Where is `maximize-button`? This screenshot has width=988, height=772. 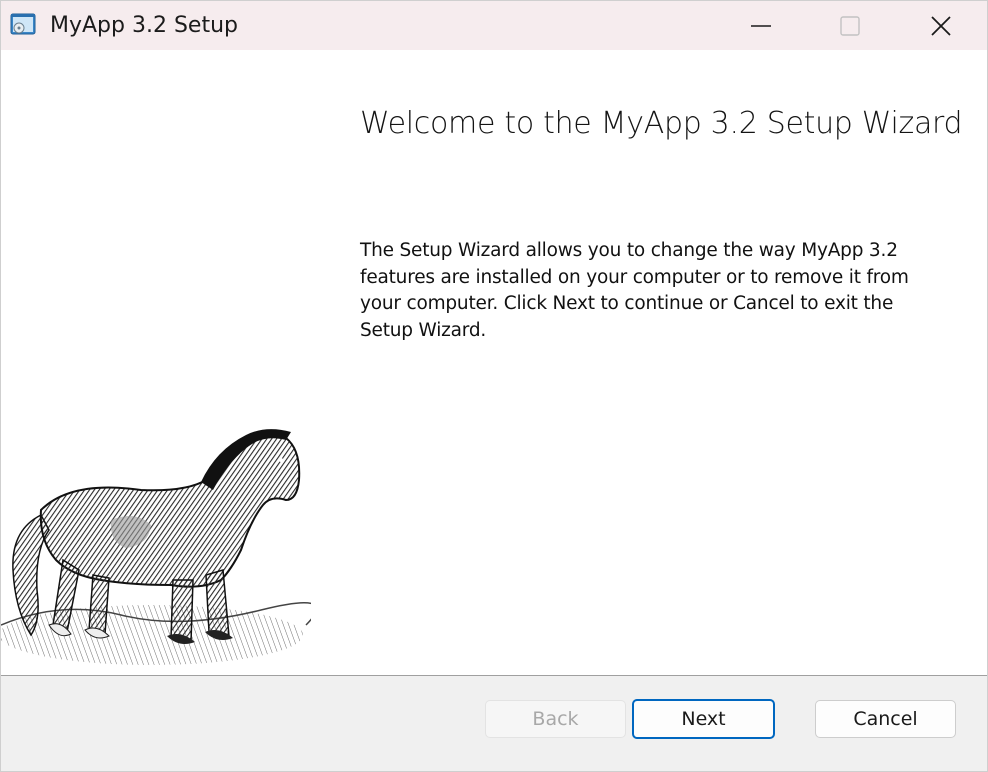 maximize-button is located at coordinates (850, 25).